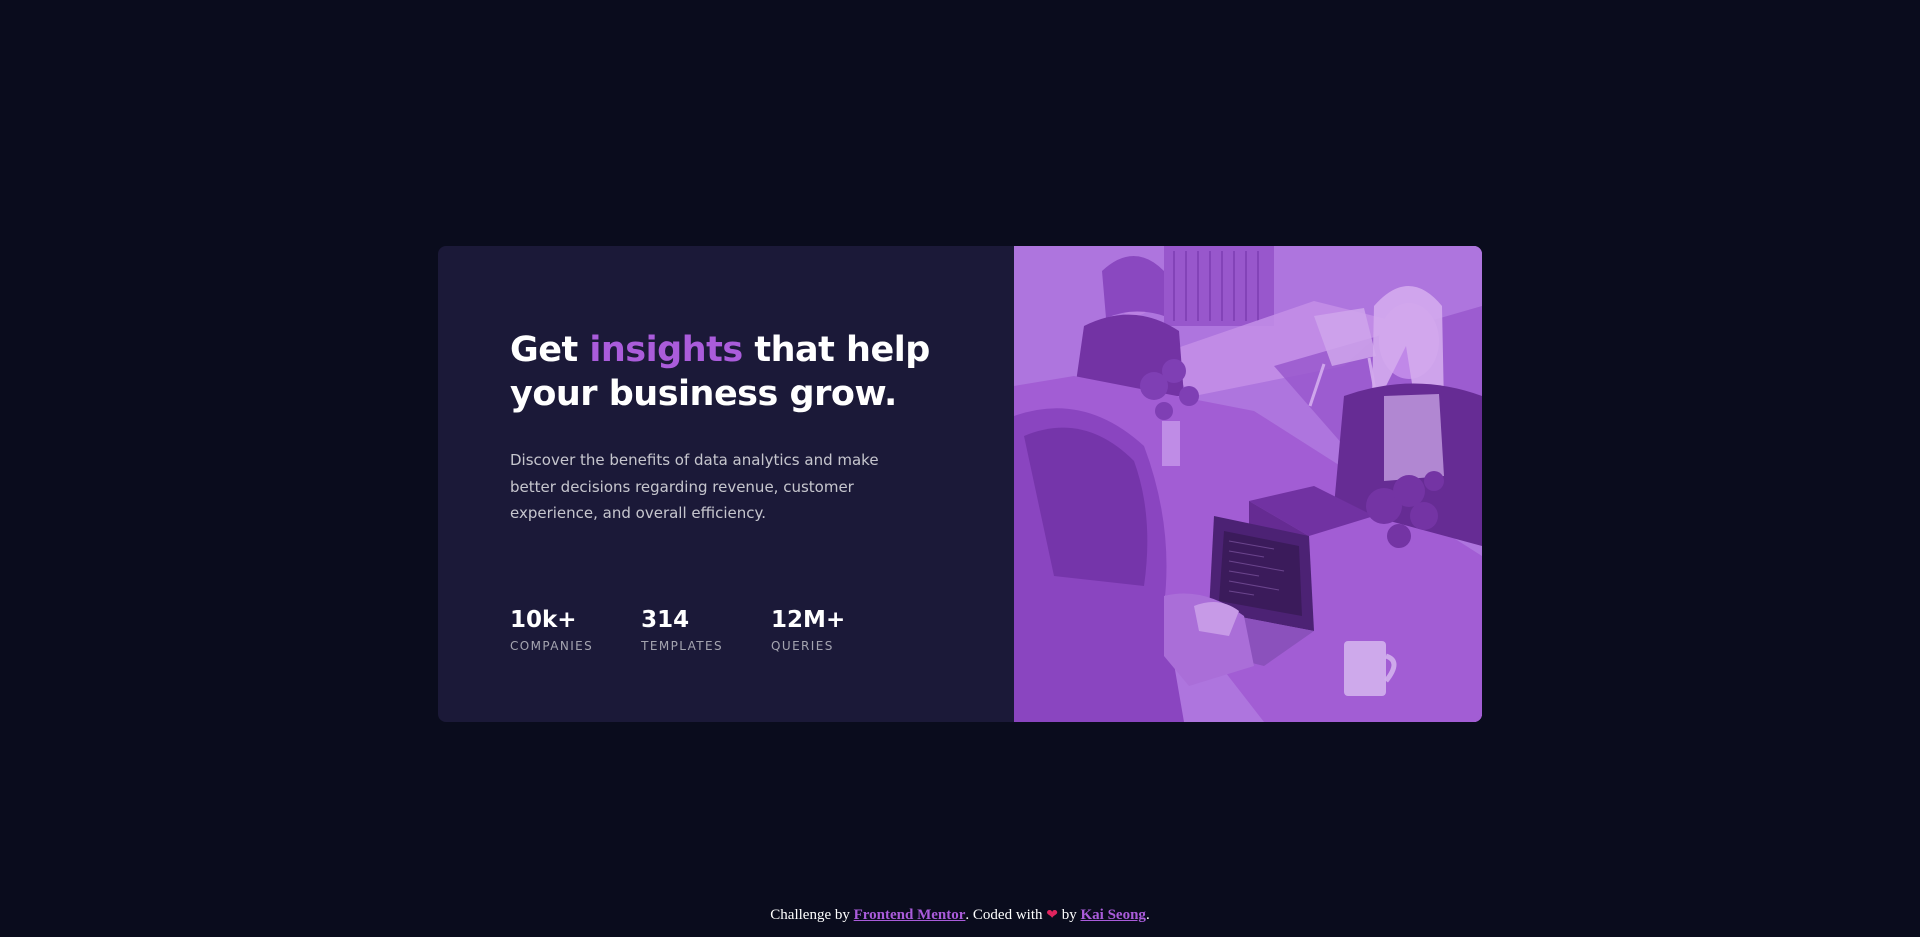 Image resolution: width=1920 pixels, height=937 pixels. Describe the element at coordinates (552, 646) in the screenshot. I see `stat-label: COMPANIES` at that location.